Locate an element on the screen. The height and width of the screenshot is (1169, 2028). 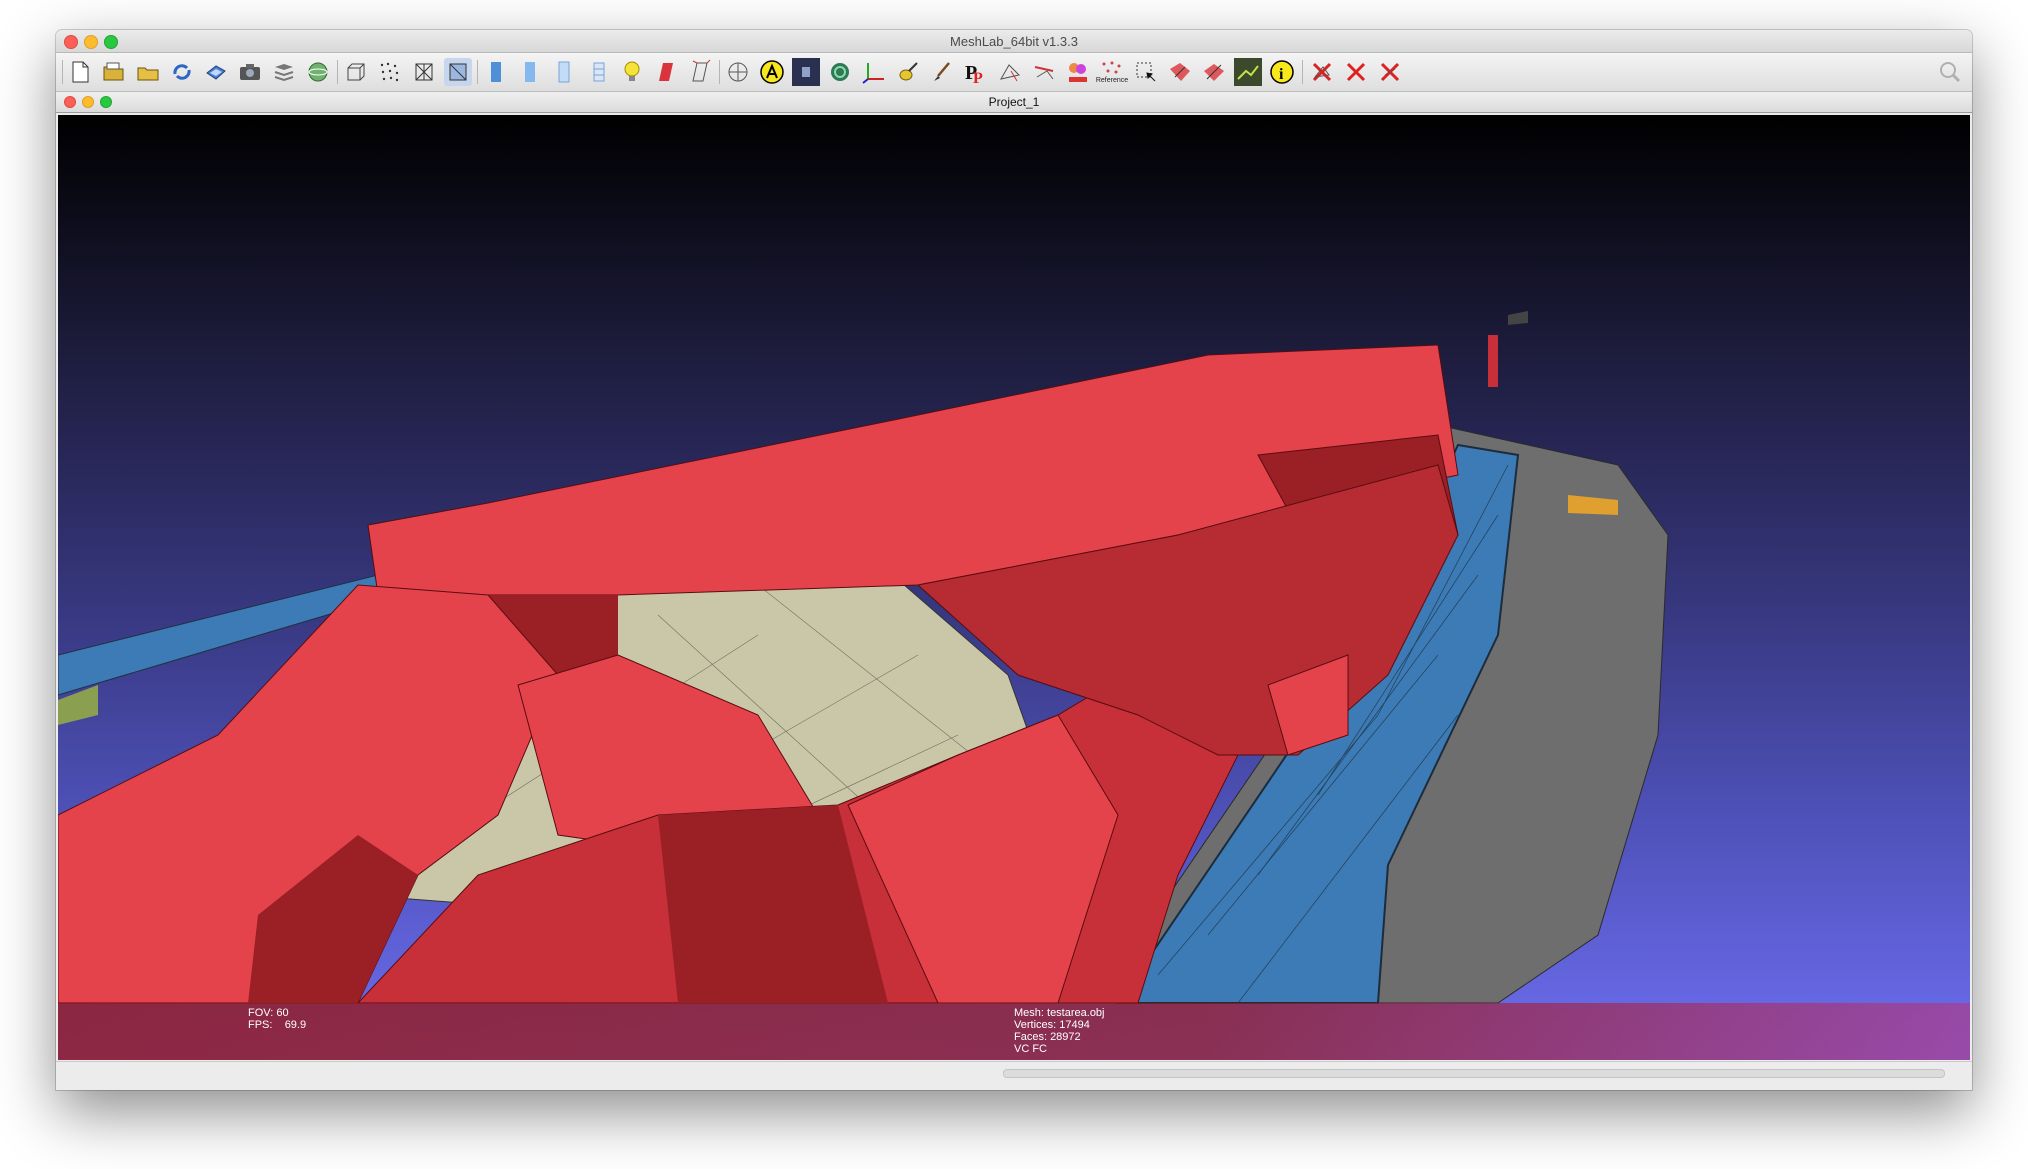
fov-readout: FOV: 60 is located at coordinates (268, 1013).